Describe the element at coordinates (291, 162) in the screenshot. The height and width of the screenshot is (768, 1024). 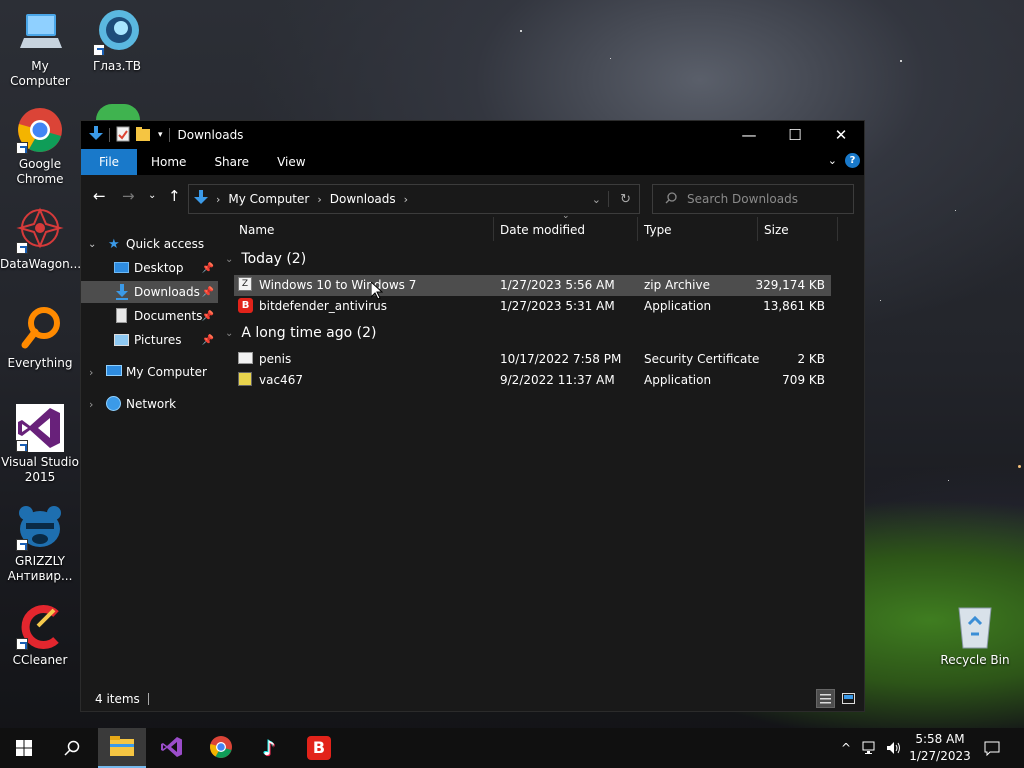
I see `tab-view: View` at that location.